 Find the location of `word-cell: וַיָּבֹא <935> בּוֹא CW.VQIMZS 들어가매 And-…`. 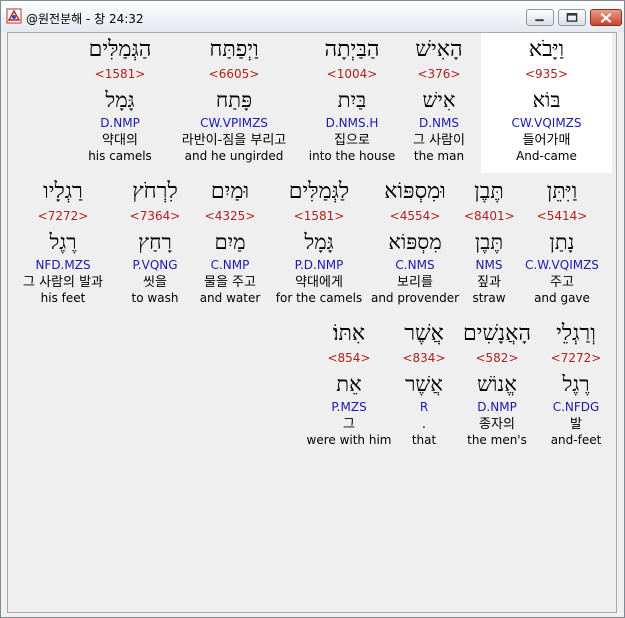

word-cell: וַיָּבֹא <935> בּוֹא CW.VQIMZS 들어가매 And-… is located at coordinates (546, 100).